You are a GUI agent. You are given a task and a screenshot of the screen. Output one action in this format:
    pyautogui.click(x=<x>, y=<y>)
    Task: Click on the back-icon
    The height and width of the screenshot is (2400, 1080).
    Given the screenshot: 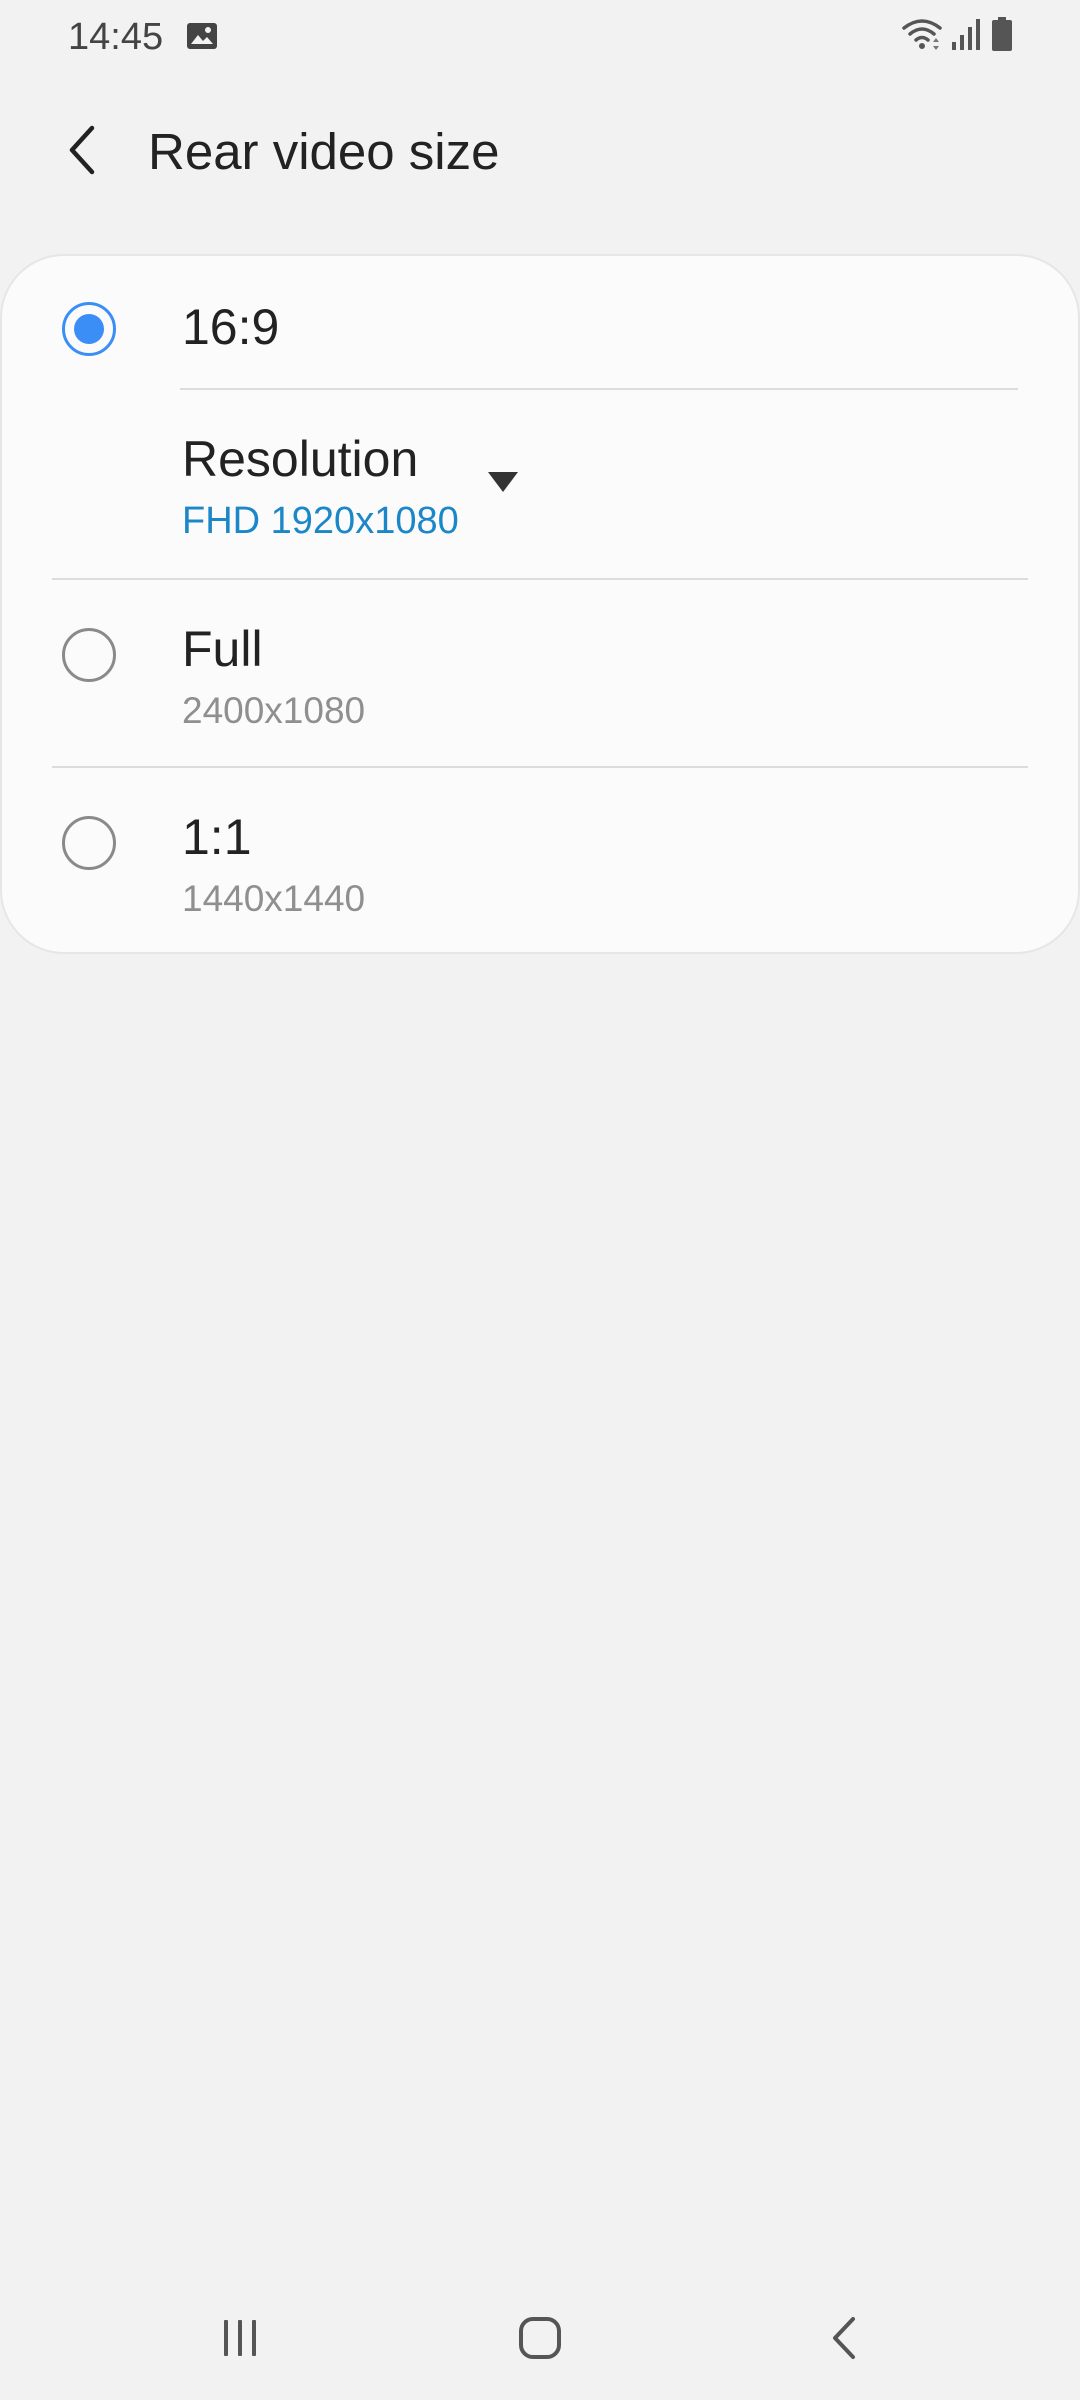 What is the action you would take?
    pyautogui.click(x=844, y=2340)
    